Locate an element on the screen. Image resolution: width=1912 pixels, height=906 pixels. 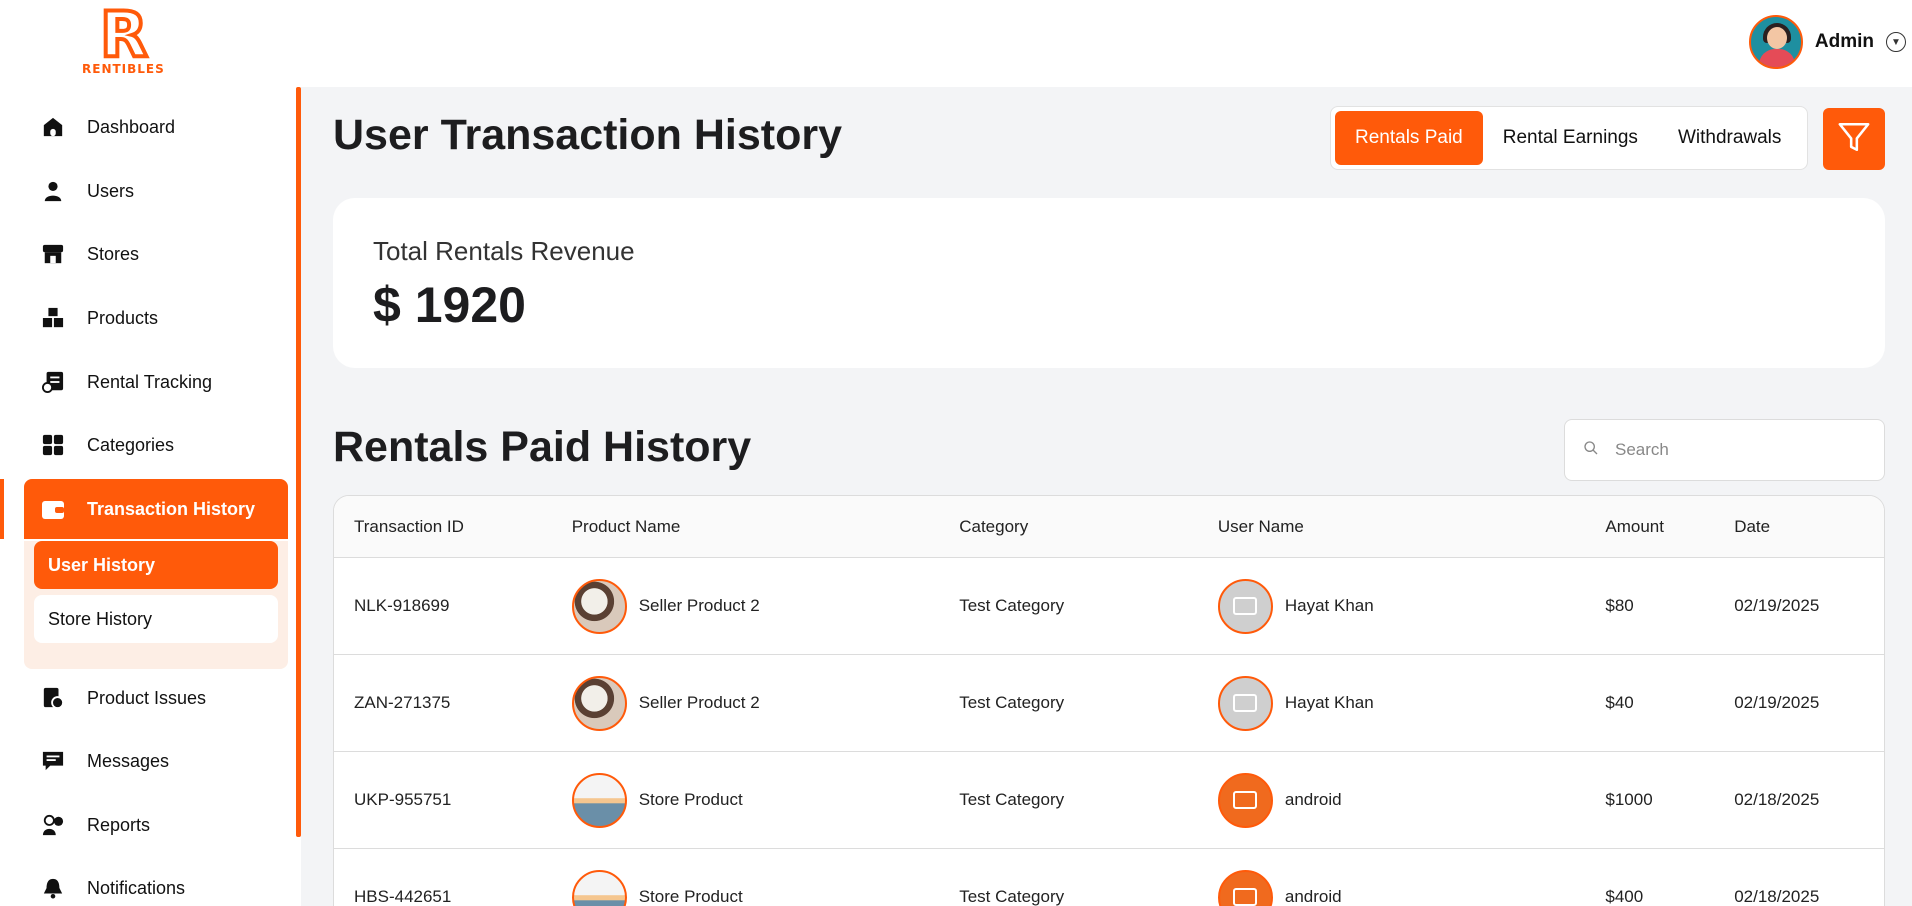
column-header-user-name: User Name is located at coordinates (1412, 527).